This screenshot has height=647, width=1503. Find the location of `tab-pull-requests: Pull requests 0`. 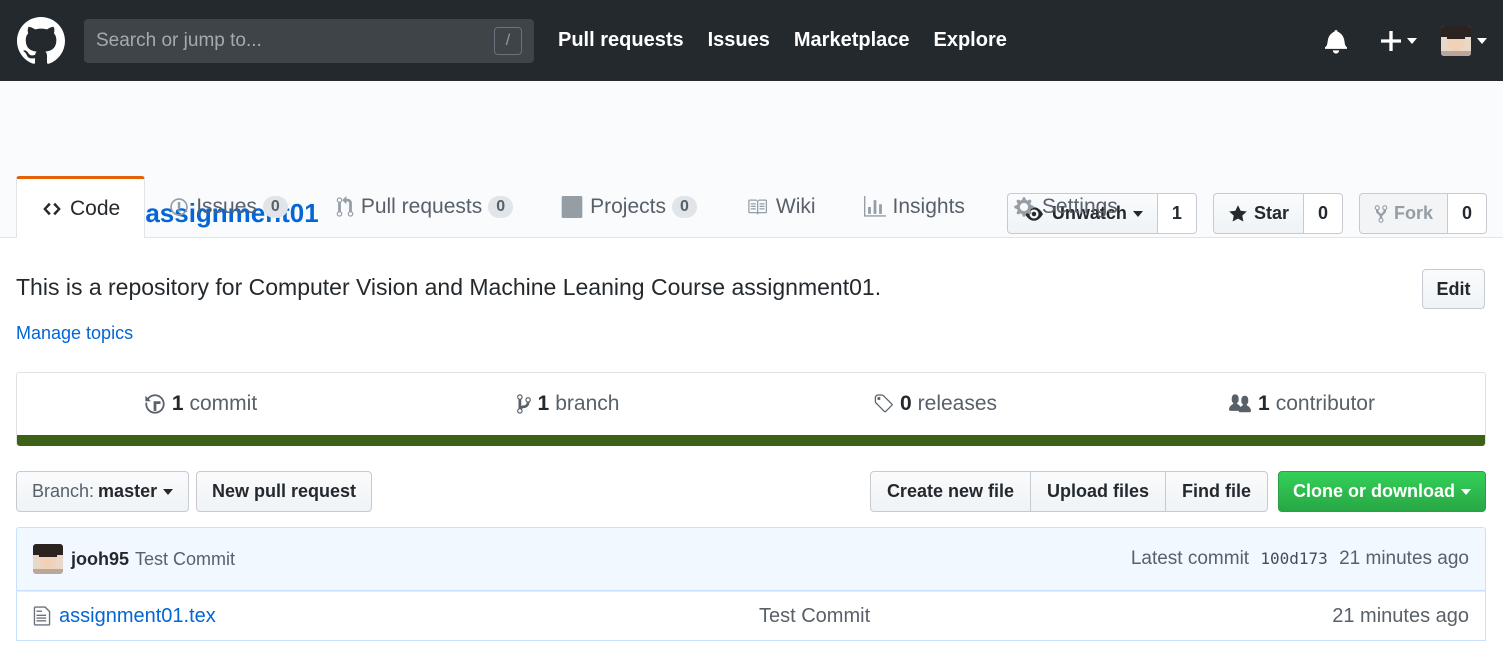

tab-pull-requests: Pull requests 0 is located at coordinates (424, 206).